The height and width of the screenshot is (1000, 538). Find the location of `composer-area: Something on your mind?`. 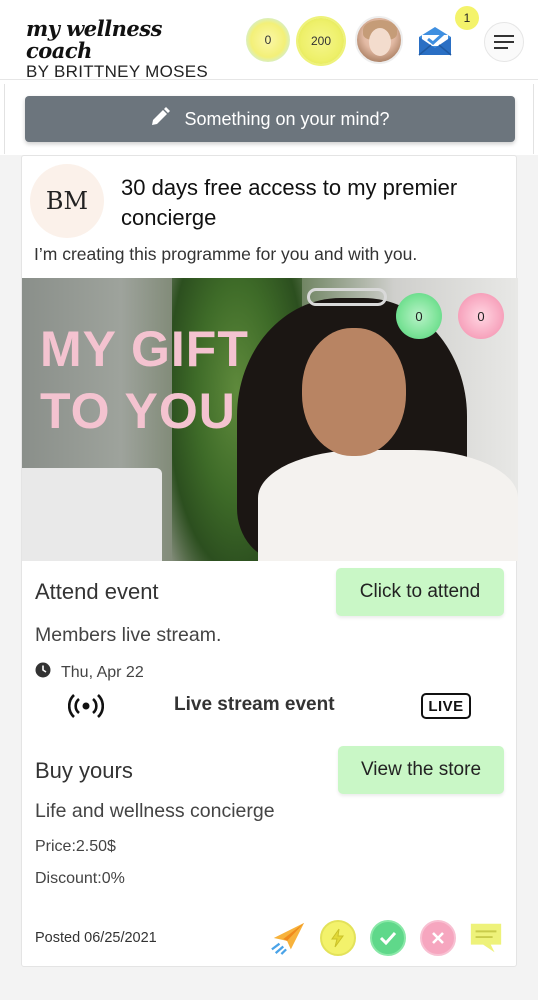

composer-area: Something on your mind? is located at coordinates (269, 119).